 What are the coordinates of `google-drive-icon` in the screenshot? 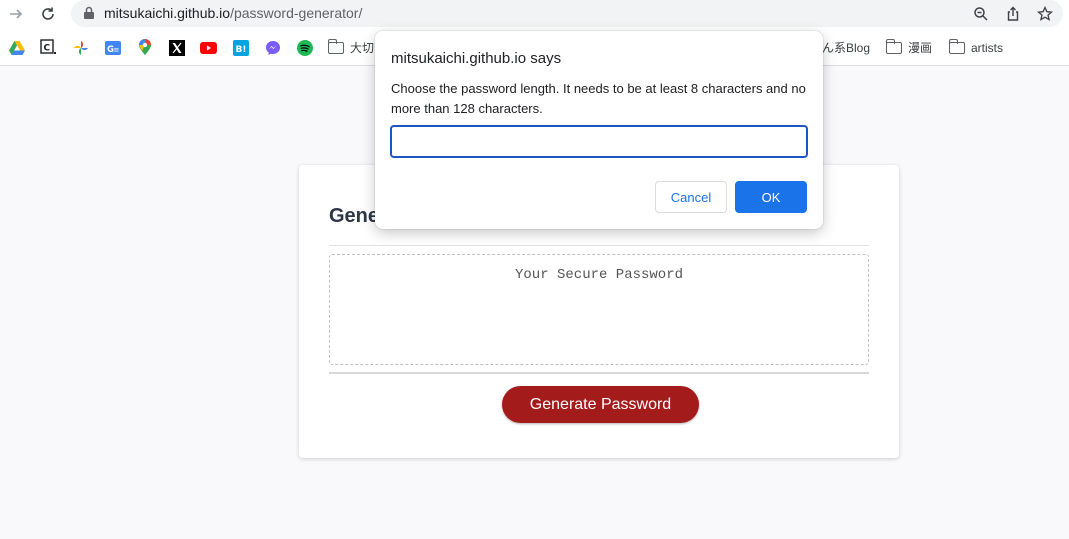 It's located at (16, 47).